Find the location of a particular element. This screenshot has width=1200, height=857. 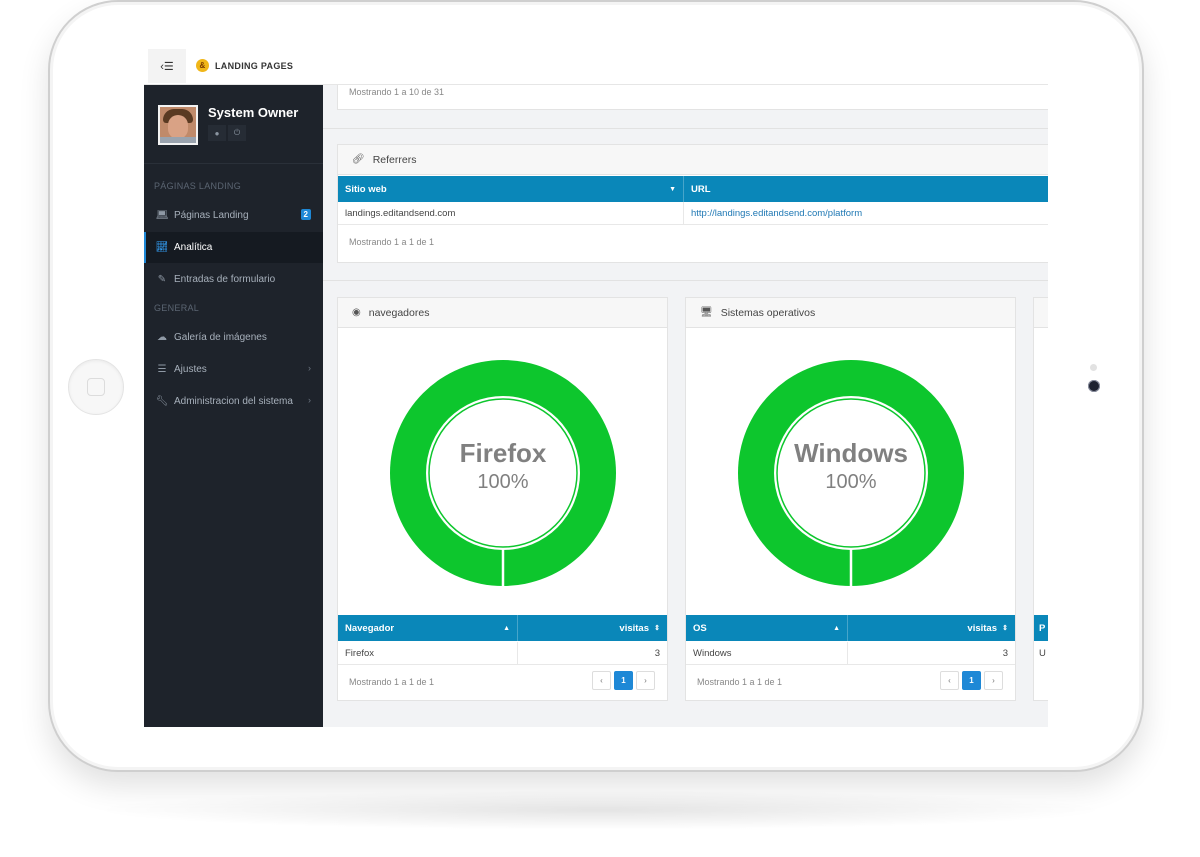

panel-header: 🔗︎ Referrers is located at coordinates (693, 160).